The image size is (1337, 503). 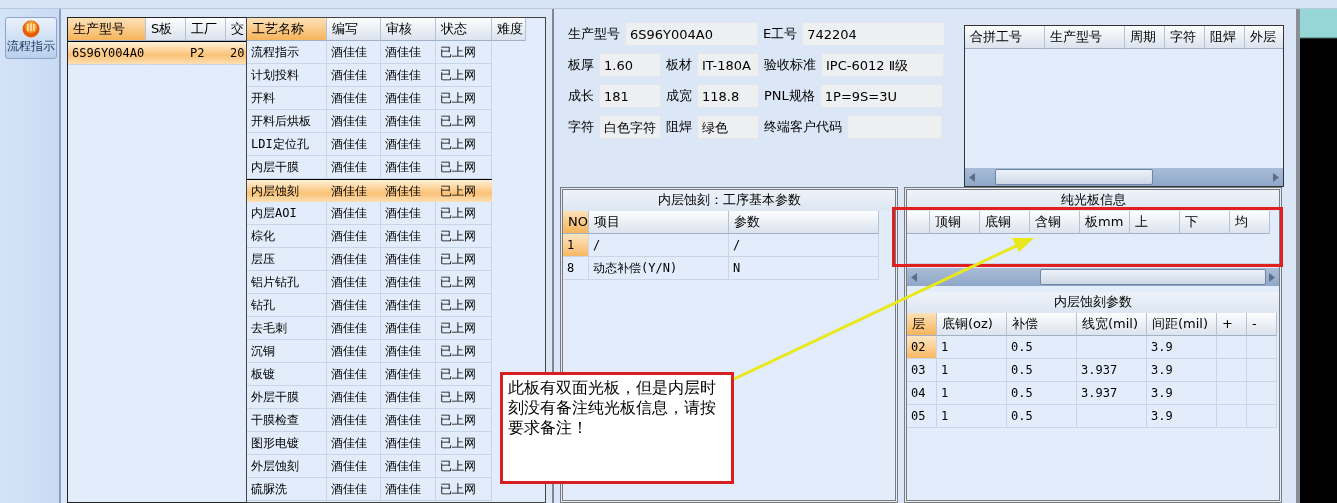 I want to click on input-field: IT-180A, so click(x=728, y=64).